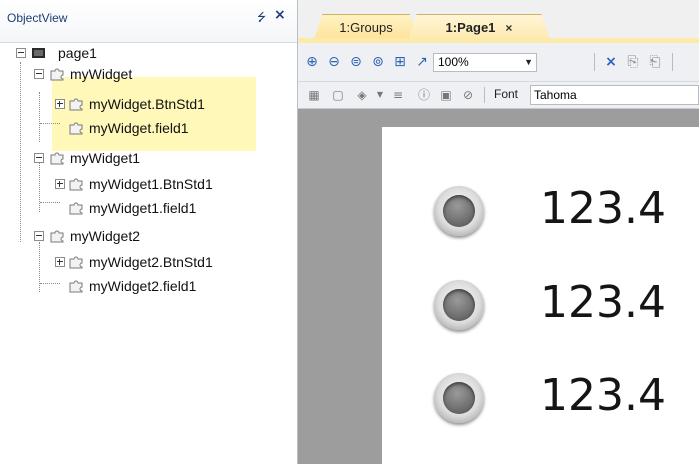 This screenshot has width=699, height=464. I want to click on zoom-select-icon: ↗, so click(422, 62).